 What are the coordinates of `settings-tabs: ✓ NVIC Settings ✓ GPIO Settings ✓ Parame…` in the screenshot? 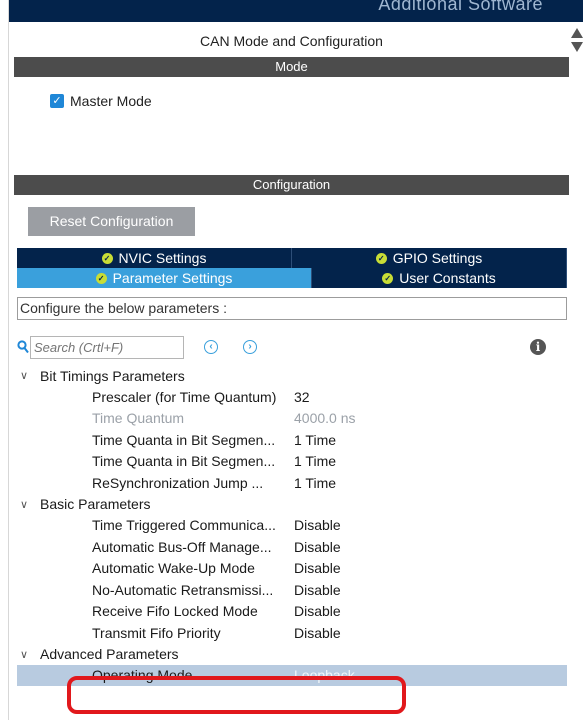 It's located at (292, 268).